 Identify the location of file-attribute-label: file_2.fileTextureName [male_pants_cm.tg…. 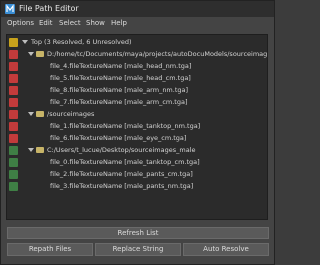
(121, 174).